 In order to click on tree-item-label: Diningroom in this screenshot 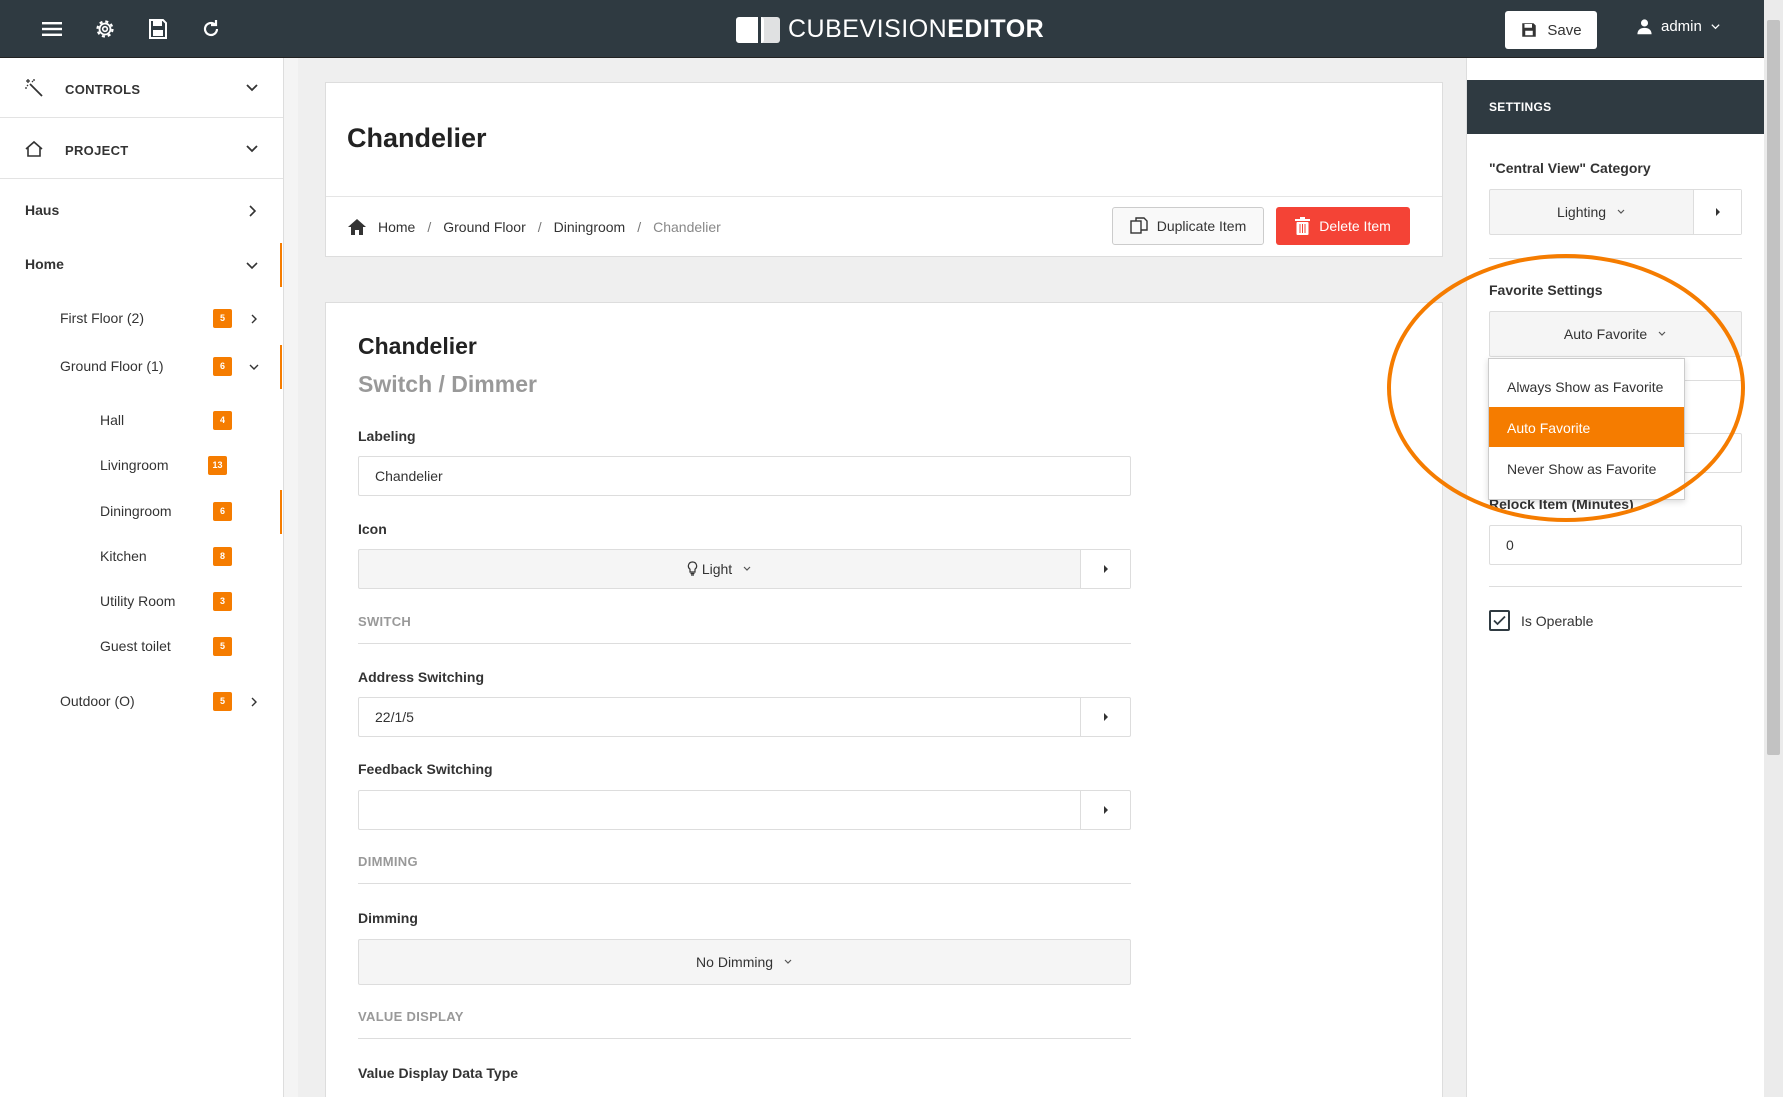, I will do `click(136, 511)`.